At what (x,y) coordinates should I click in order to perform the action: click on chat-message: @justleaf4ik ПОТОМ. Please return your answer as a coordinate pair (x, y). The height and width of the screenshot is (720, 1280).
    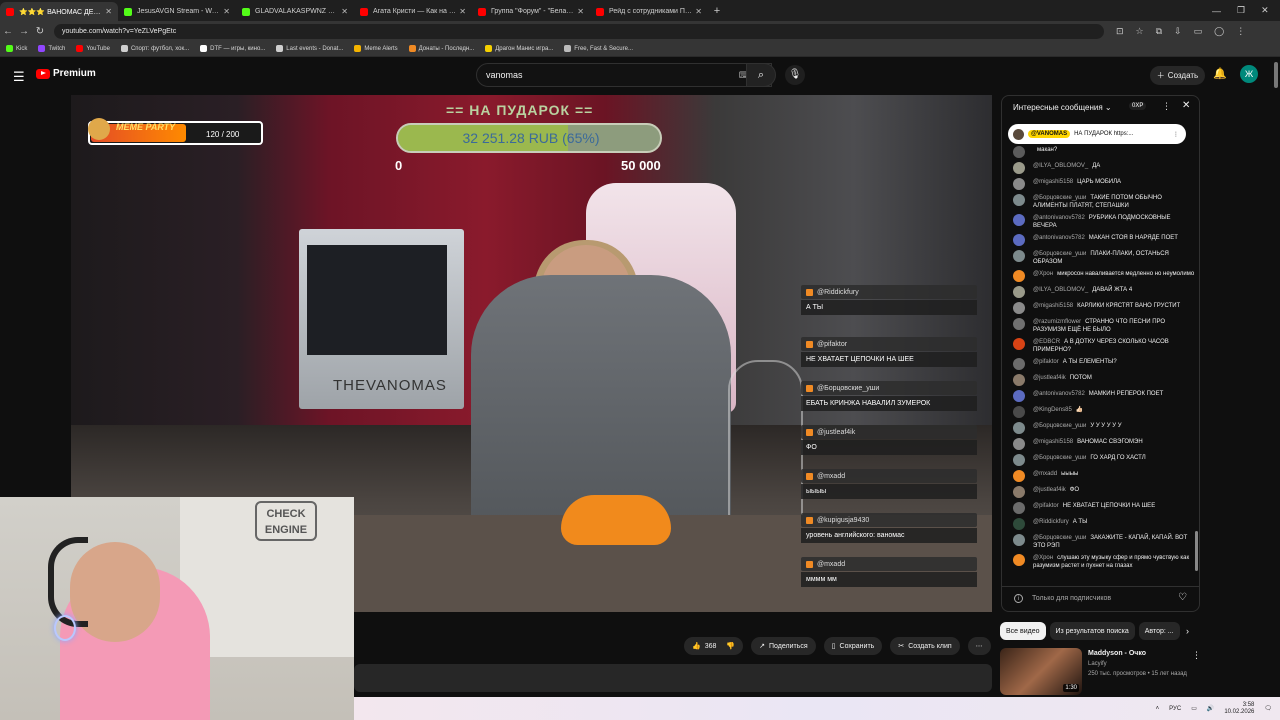
    Looking at the image, I should click on (1104, 380).